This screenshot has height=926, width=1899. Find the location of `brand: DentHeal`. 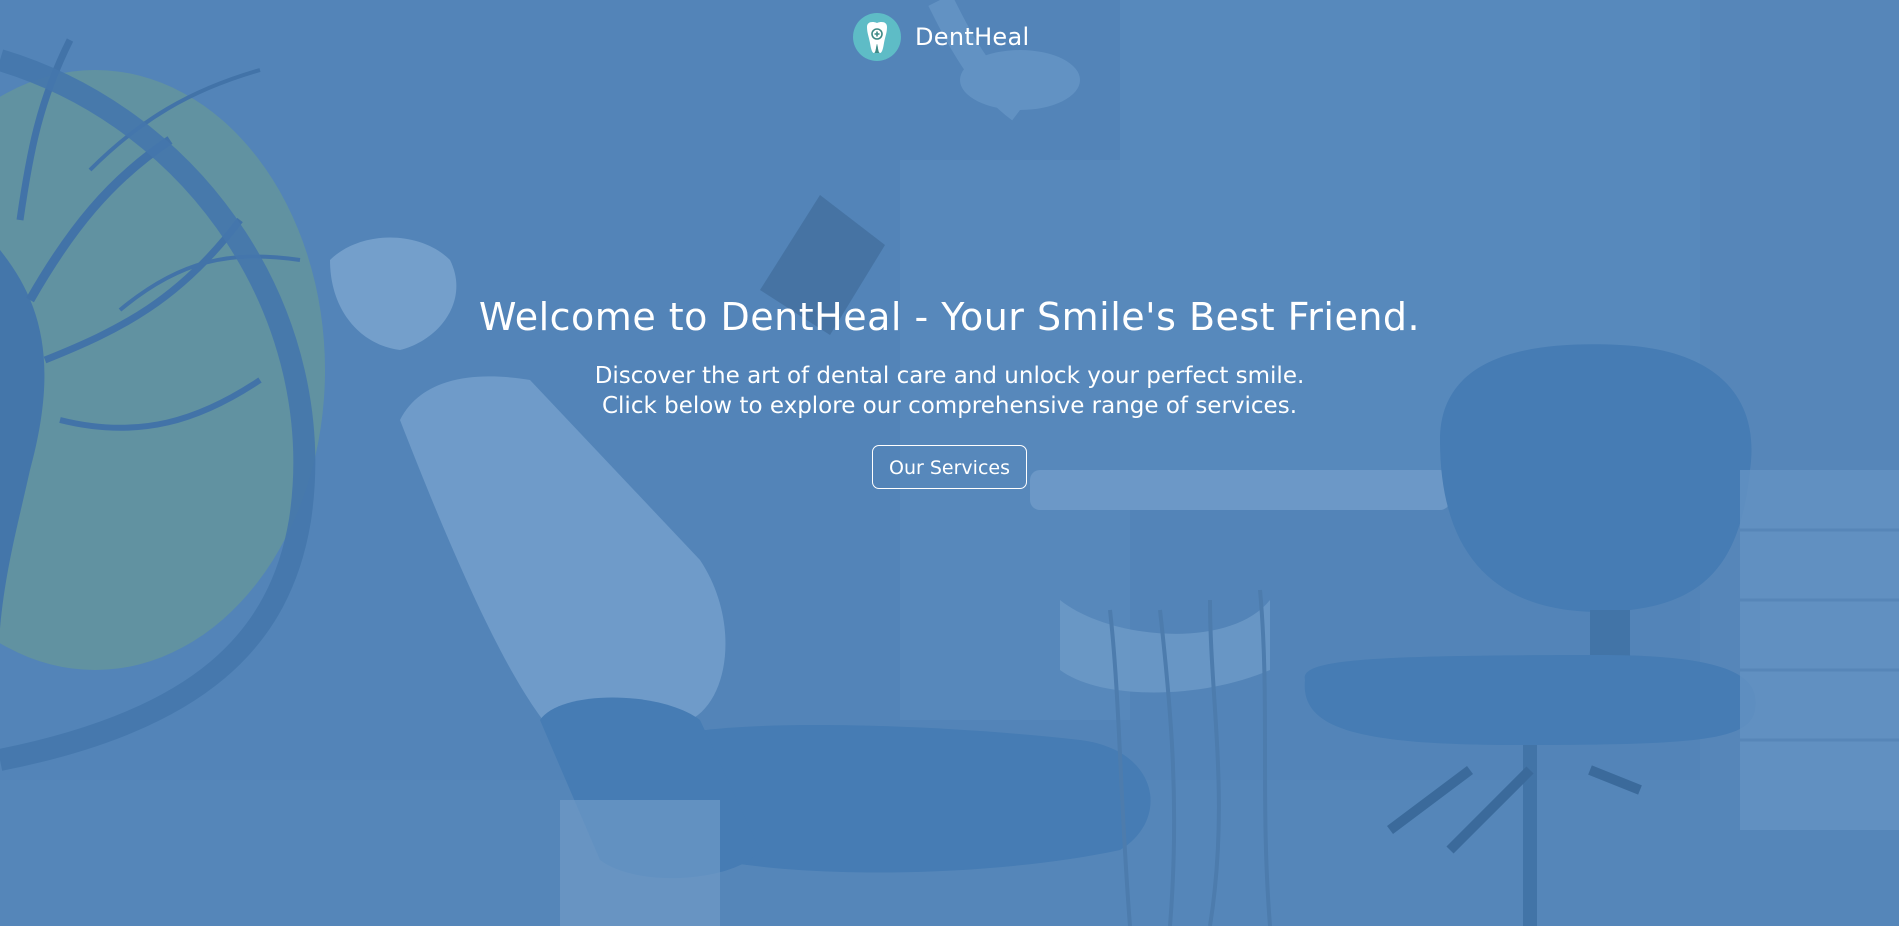

brand: DentHeal is located at coordinates (941, 37).